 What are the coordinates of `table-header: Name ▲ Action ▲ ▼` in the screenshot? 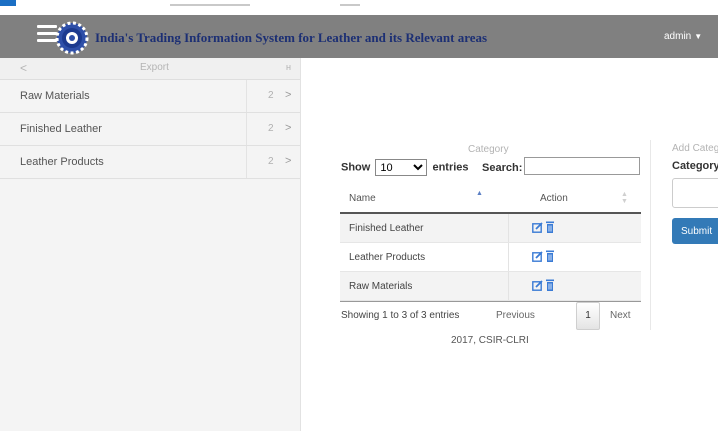 It's located at (490, 199).